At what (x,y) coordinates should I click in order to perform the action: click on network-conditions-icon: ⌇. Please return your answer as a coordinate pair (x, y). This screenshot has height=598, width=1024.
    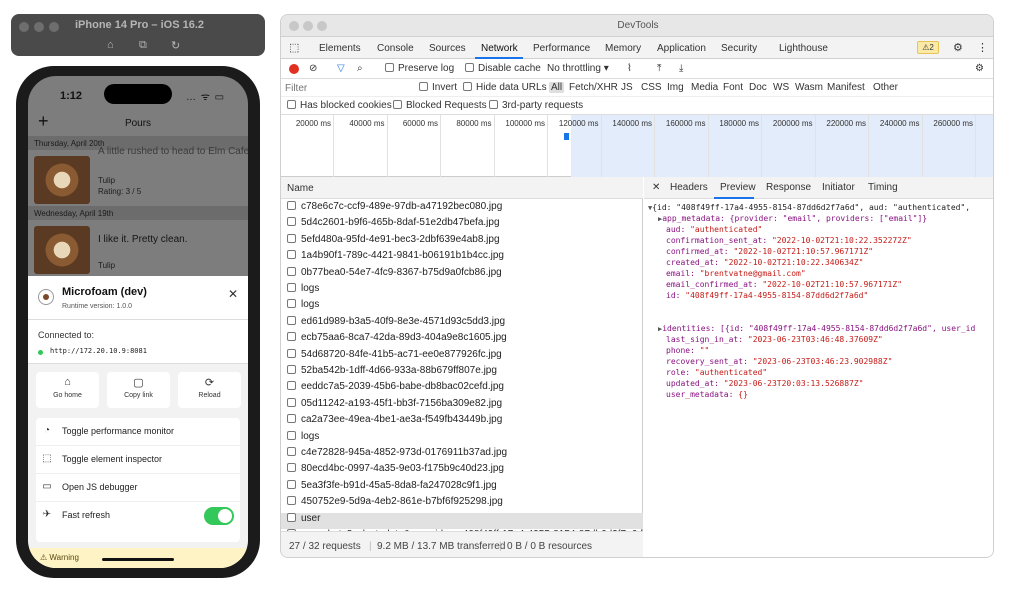
    Looking at the image, I should click on (629, 68).